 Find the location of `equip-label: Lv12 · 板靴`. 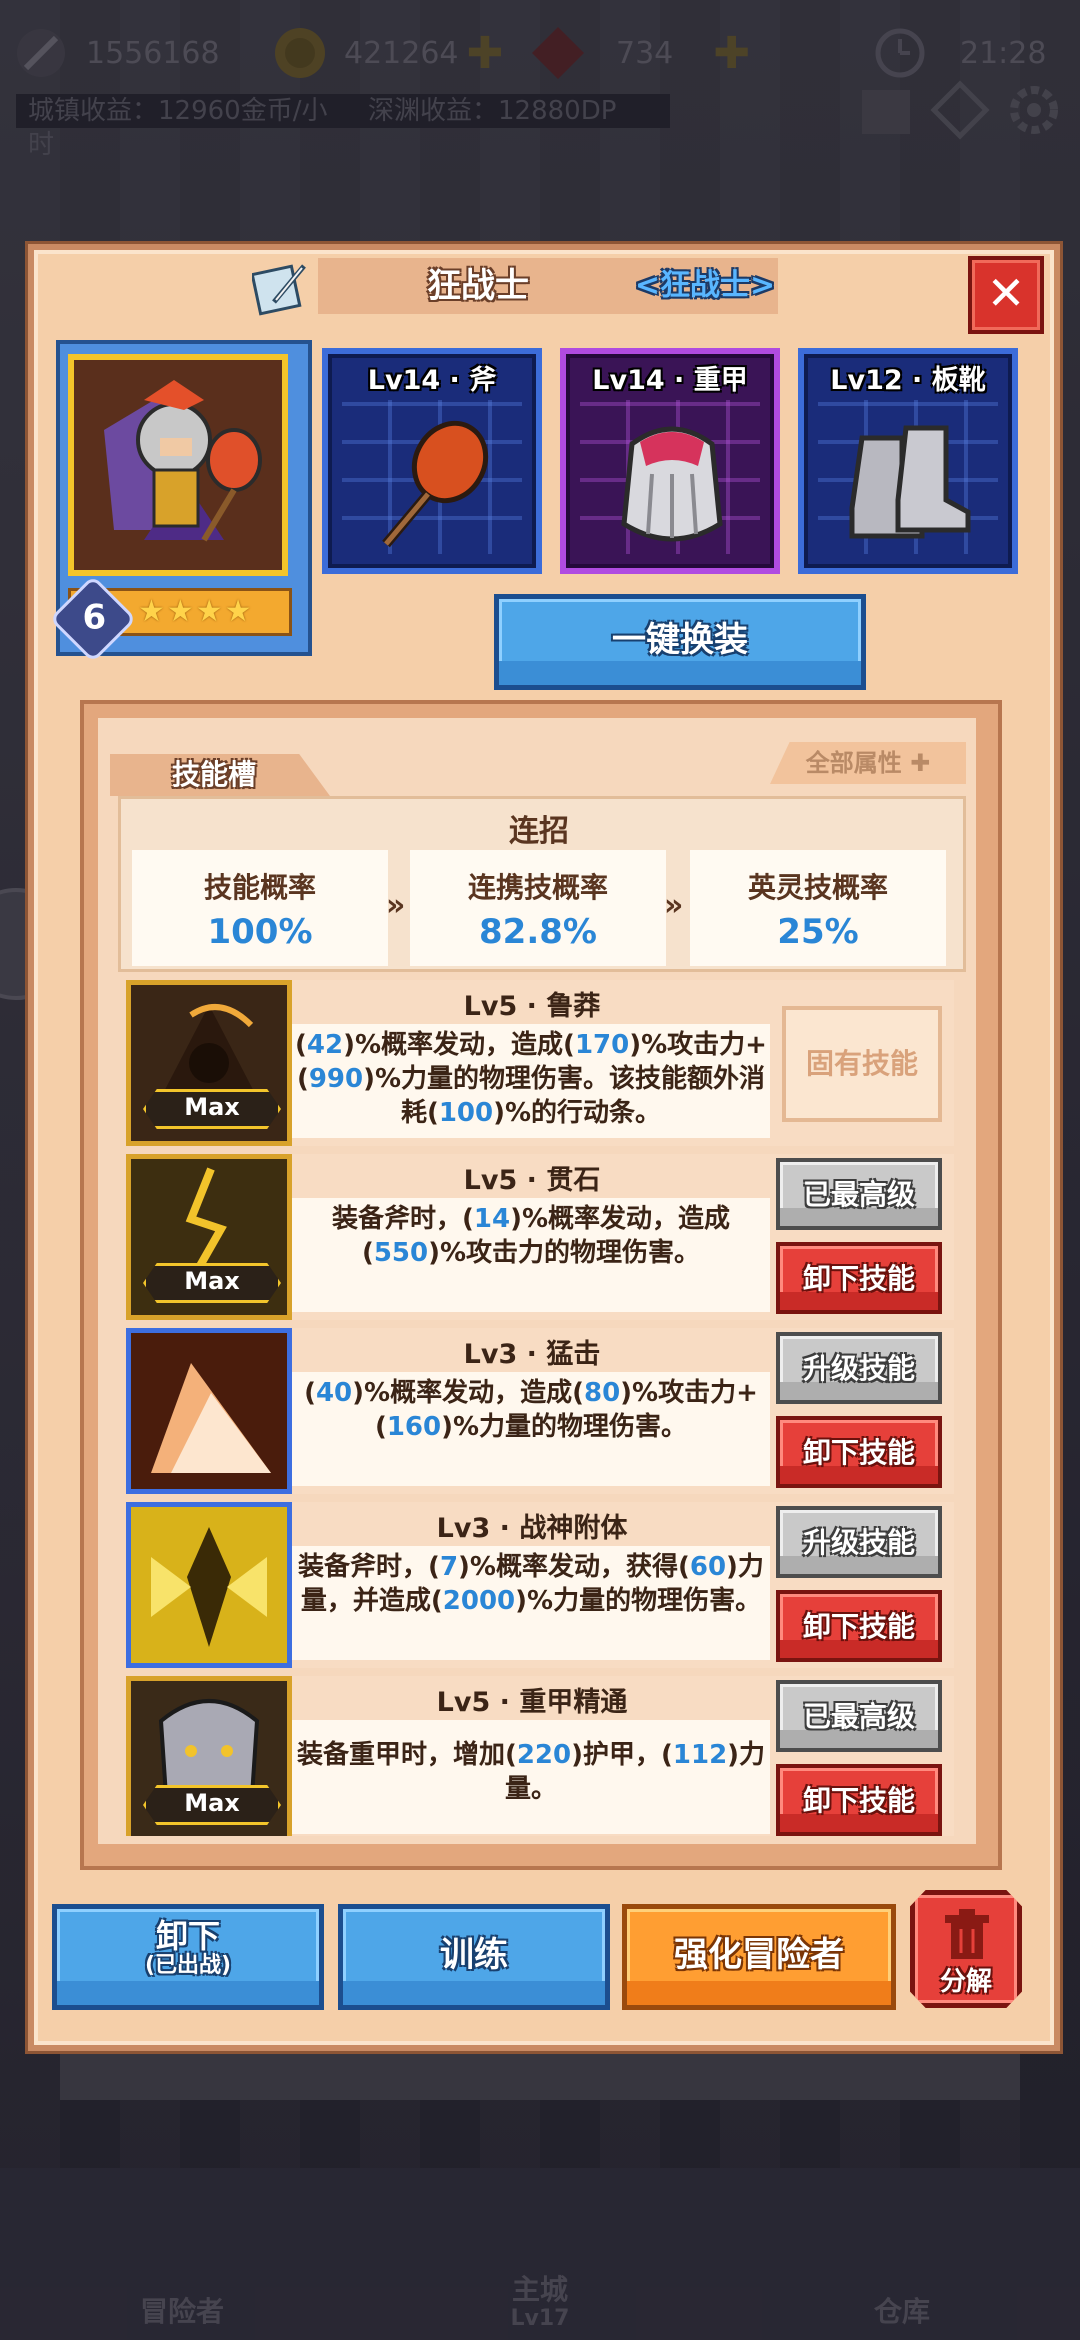

equip-label: Lv12 · 板靴 is located at coordinates (908, 380).